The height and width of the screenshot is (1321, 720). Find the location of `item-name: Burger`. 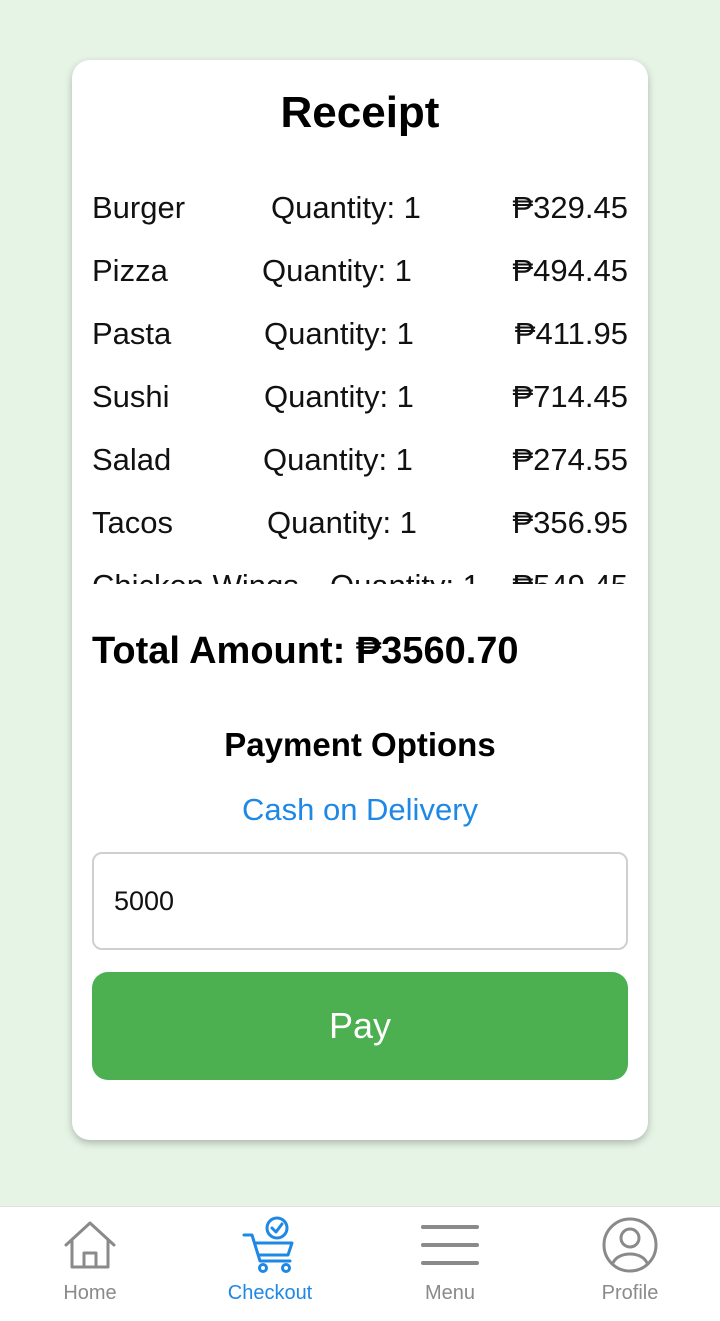

item-name: Burger is located at coordinates (139, 207).